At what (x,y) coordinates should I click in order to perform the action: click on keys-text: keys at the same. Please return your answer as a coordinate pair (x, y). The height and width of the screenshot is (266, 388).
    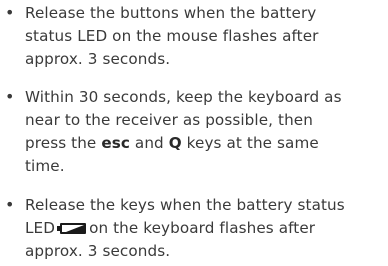
    Looking at the image, I should click on (252, 143).